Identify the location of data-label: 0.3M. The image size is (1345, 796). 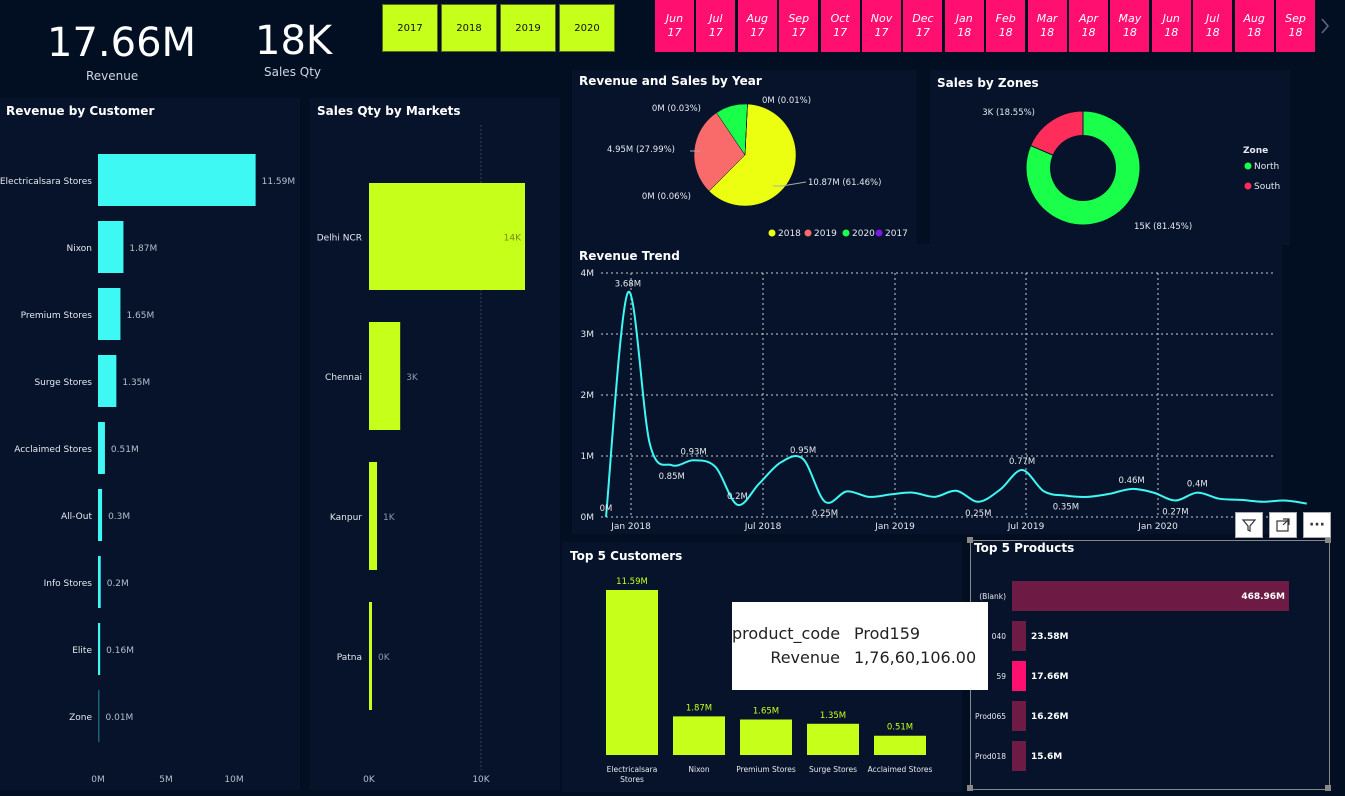
(119, 517).